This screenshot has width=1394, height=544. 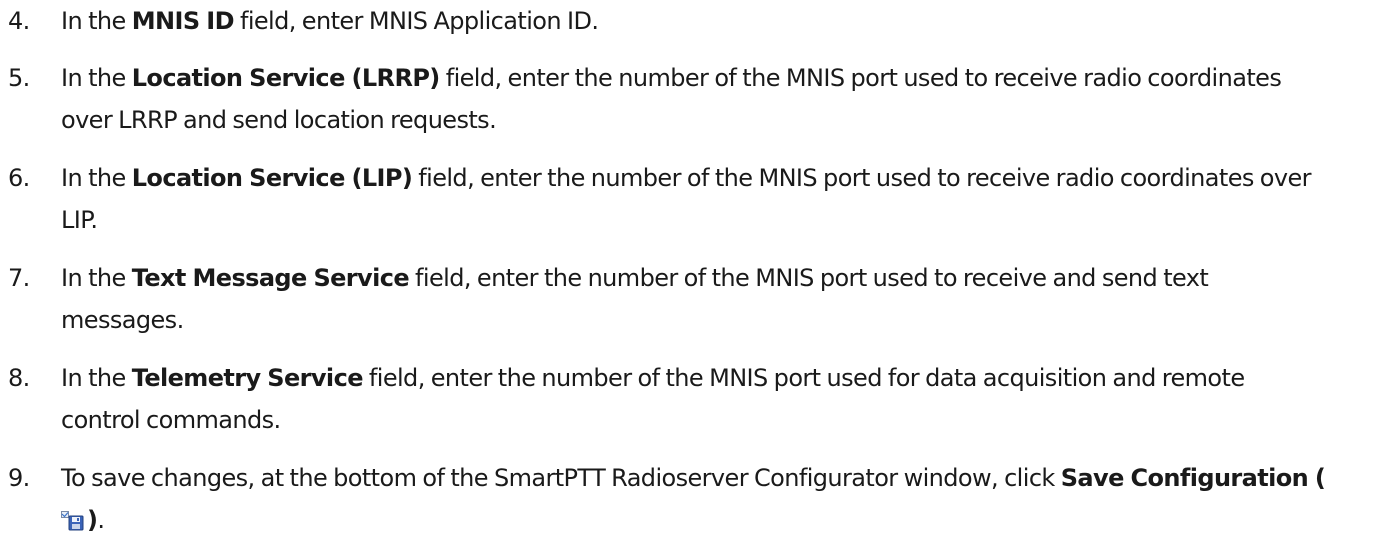 What do you see at coordinates (19, 278) in the screenshot?
I see `step-number: 7.` at bounding box center [19, 278].